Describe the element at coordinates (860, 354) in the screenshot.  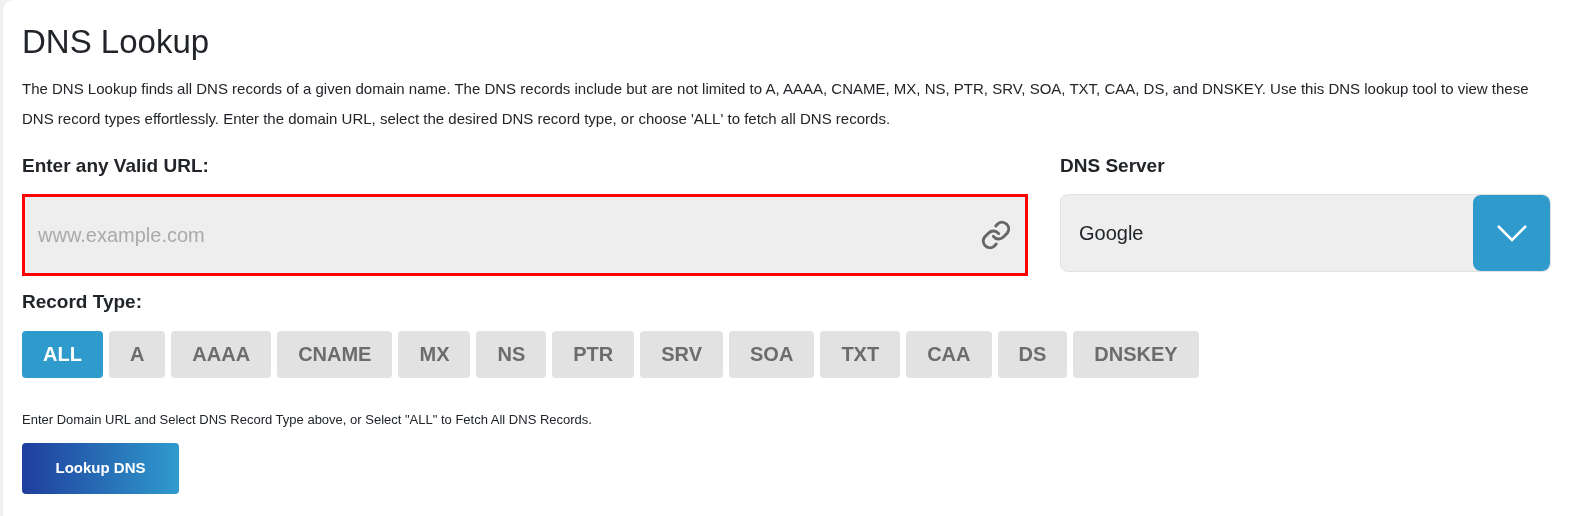
I see `record-type-button: TXT` at that location.